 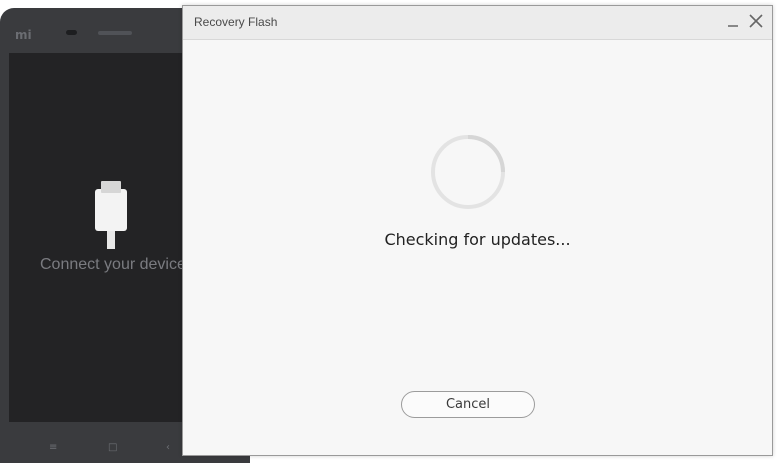 What do you see at coordinates (23, 35) in the screenshot?
I see `mi-logo: mi` at bounding box center [23, 35].